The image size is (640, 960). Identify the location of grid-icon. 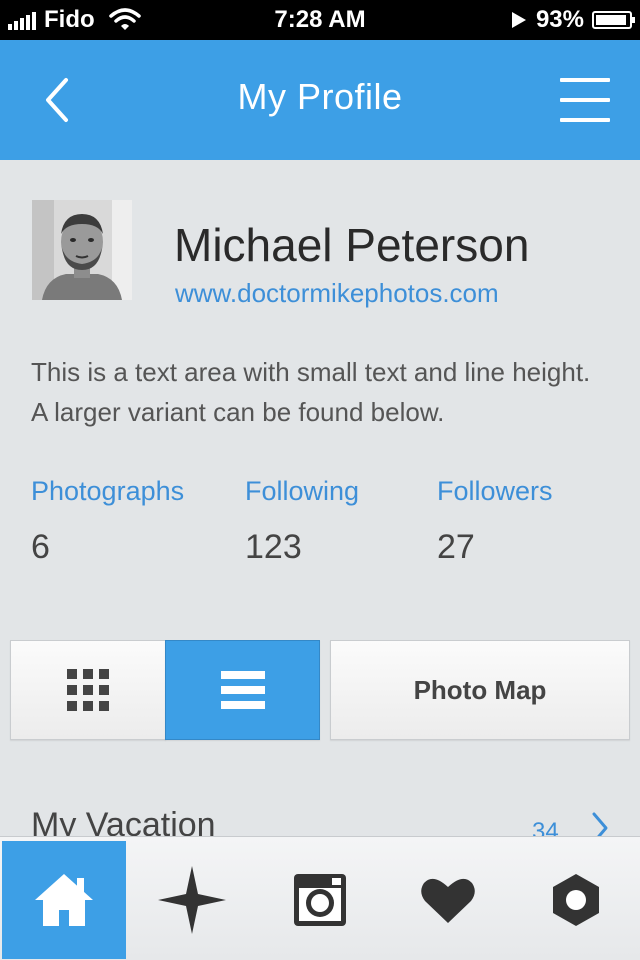
(88, 690).